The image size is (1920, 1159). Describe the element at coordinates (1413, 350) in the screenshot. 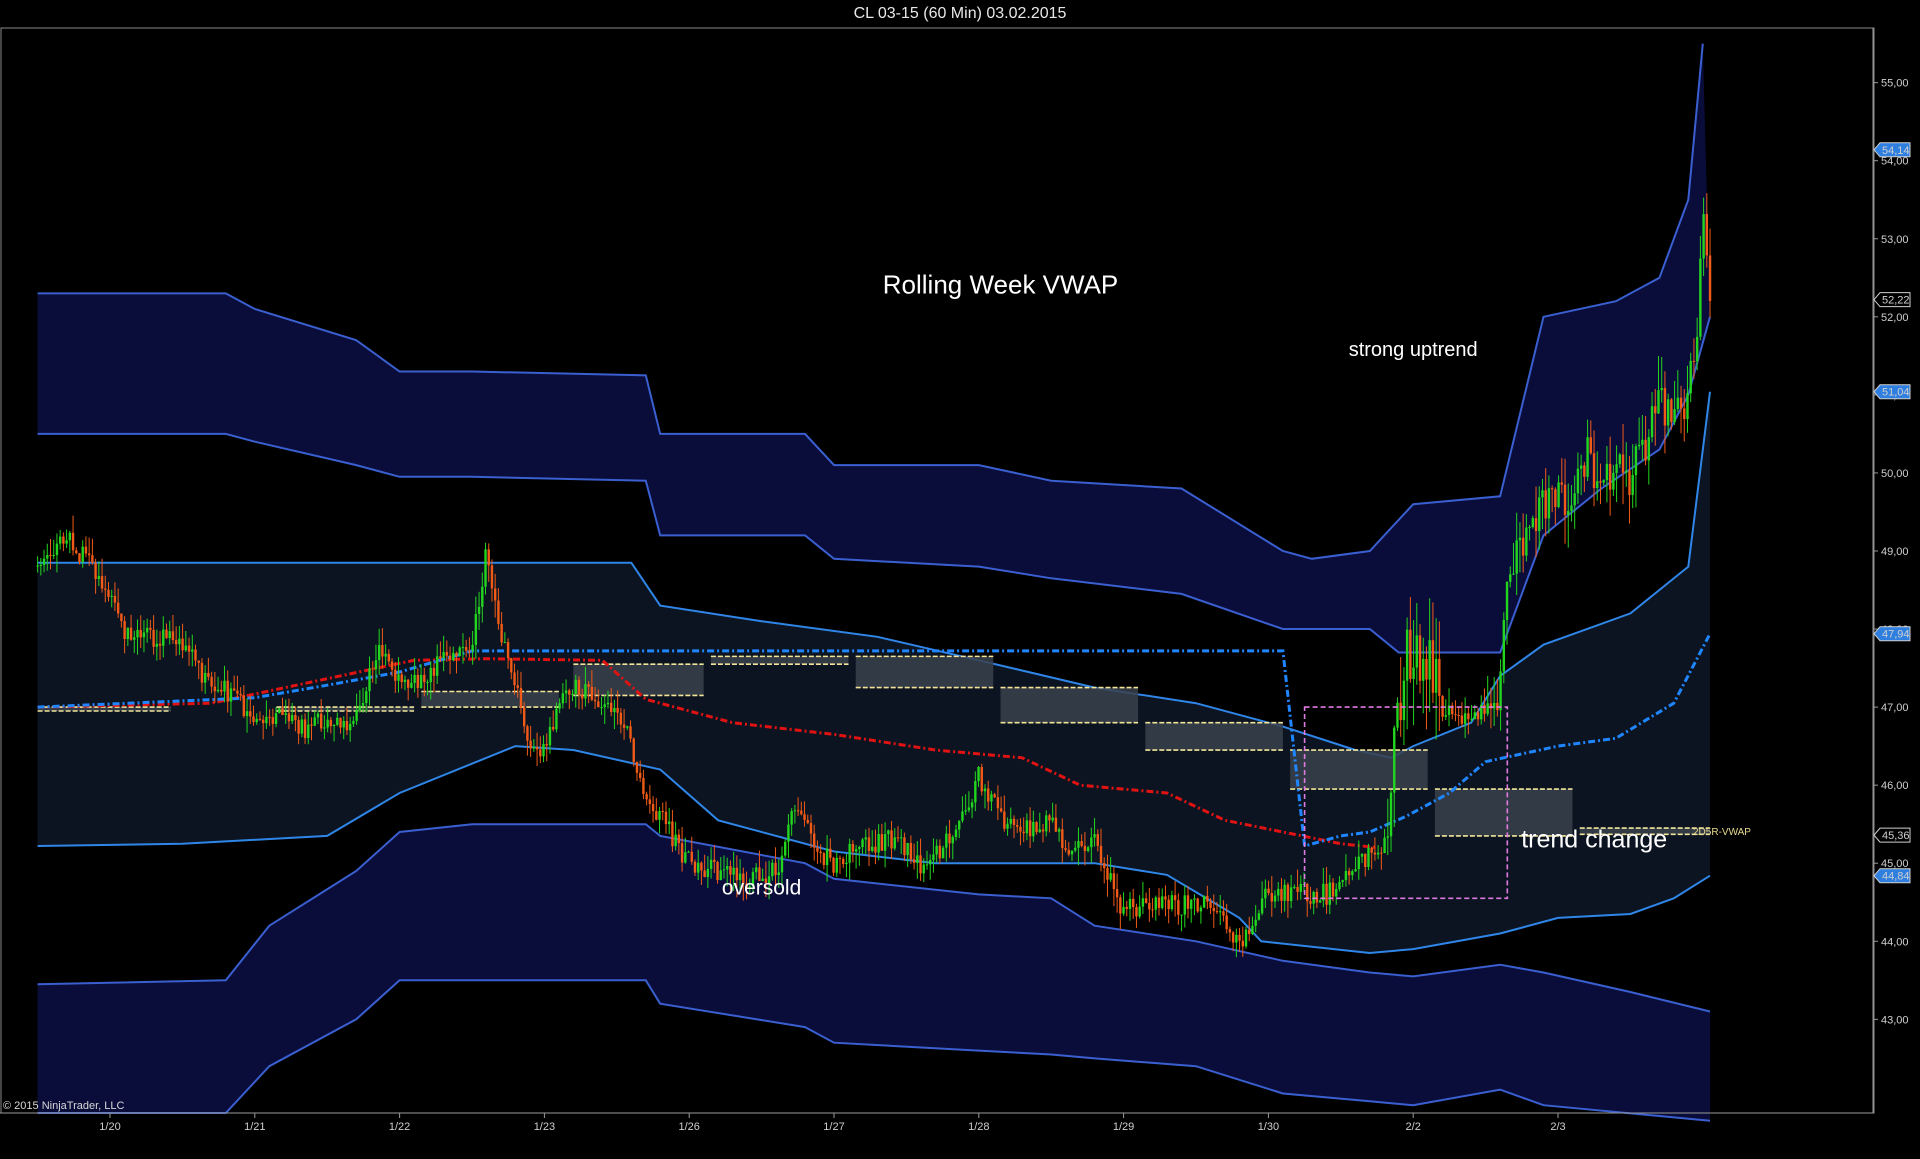

I see `annotation-1: strong uptrend` at that location.